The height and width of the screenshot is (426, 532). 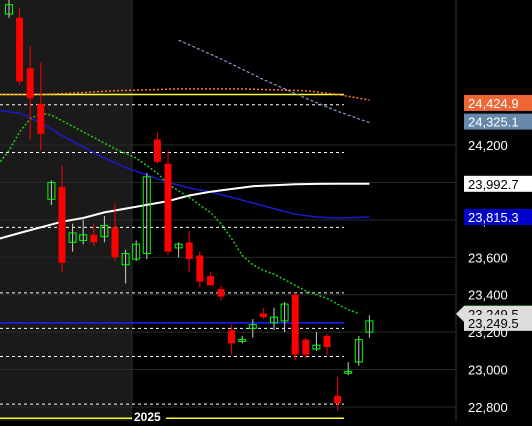 What do you see at coordinates (488, 145) in the screenshot?
I see `y-tick-label: 24,200` at bounding box center [488, 145].